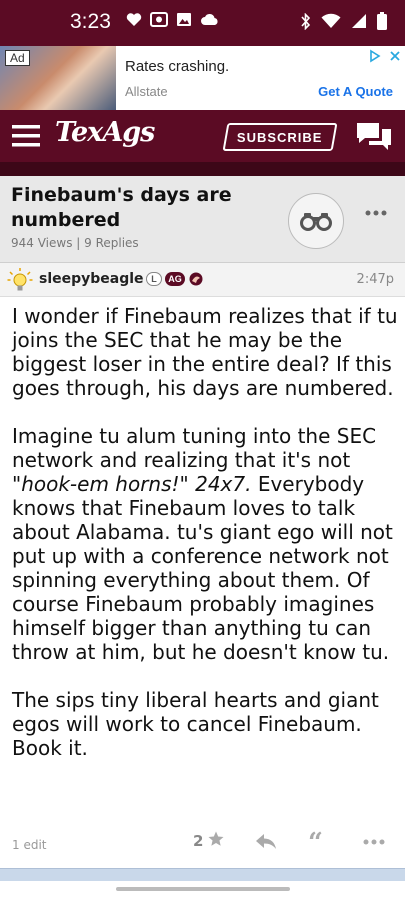 The width and height of the screenshot is (405, 900). I want to click on app-header: TexAgs SUBSCRIBE, so click(202, 136).